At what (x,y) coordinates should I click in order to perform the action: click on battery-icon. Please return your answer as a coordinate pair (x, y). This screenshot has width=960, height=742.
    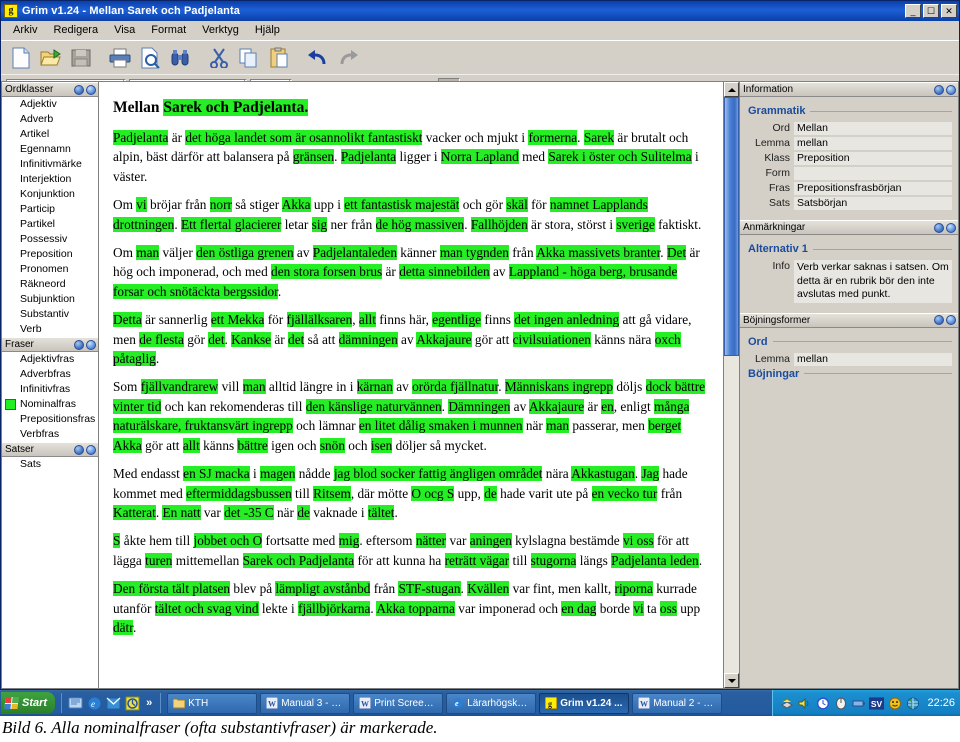
    Looking at the image, I should click on (858, 703).